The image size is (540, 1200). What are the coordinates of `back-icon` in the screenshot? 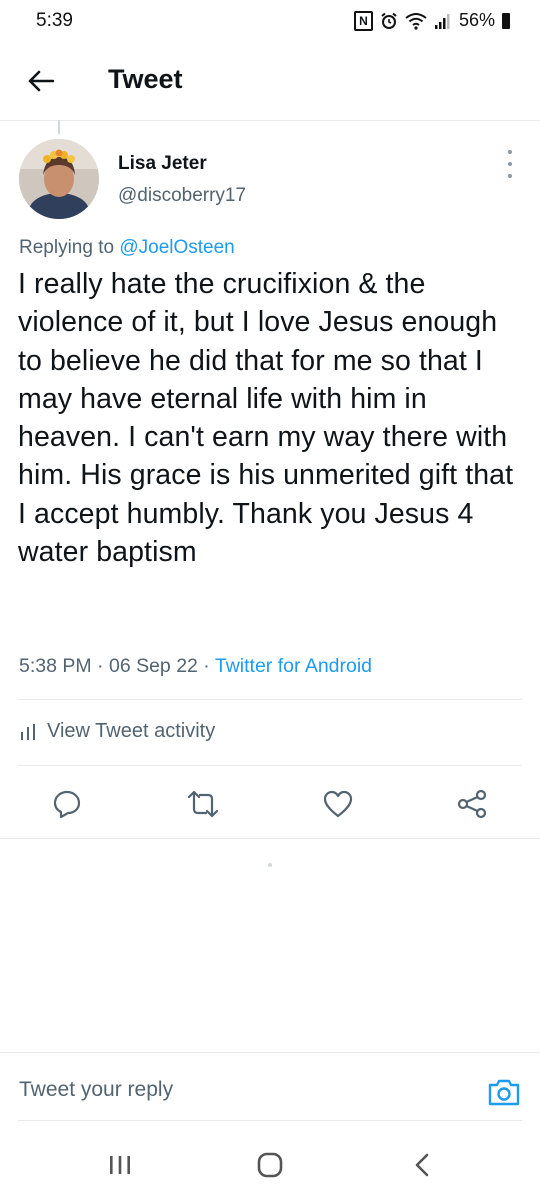 It's located at (422, 1165).